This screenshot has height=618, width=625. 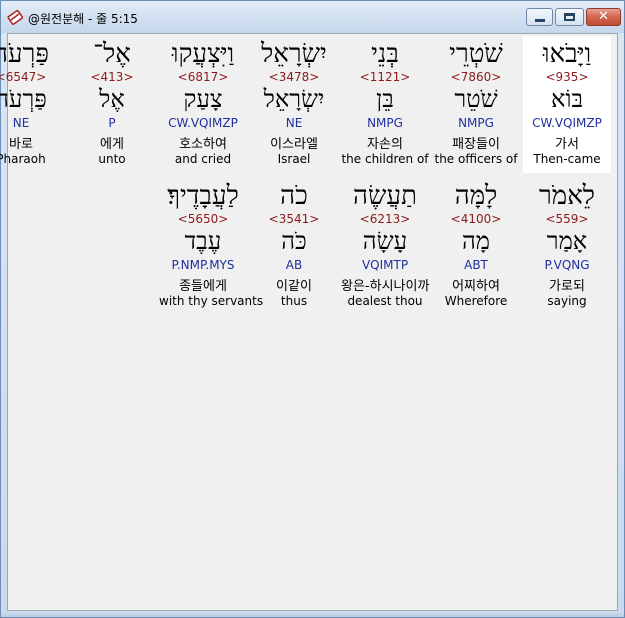 I want to click on word-strong: <1121>, so click(x=385, y=77).